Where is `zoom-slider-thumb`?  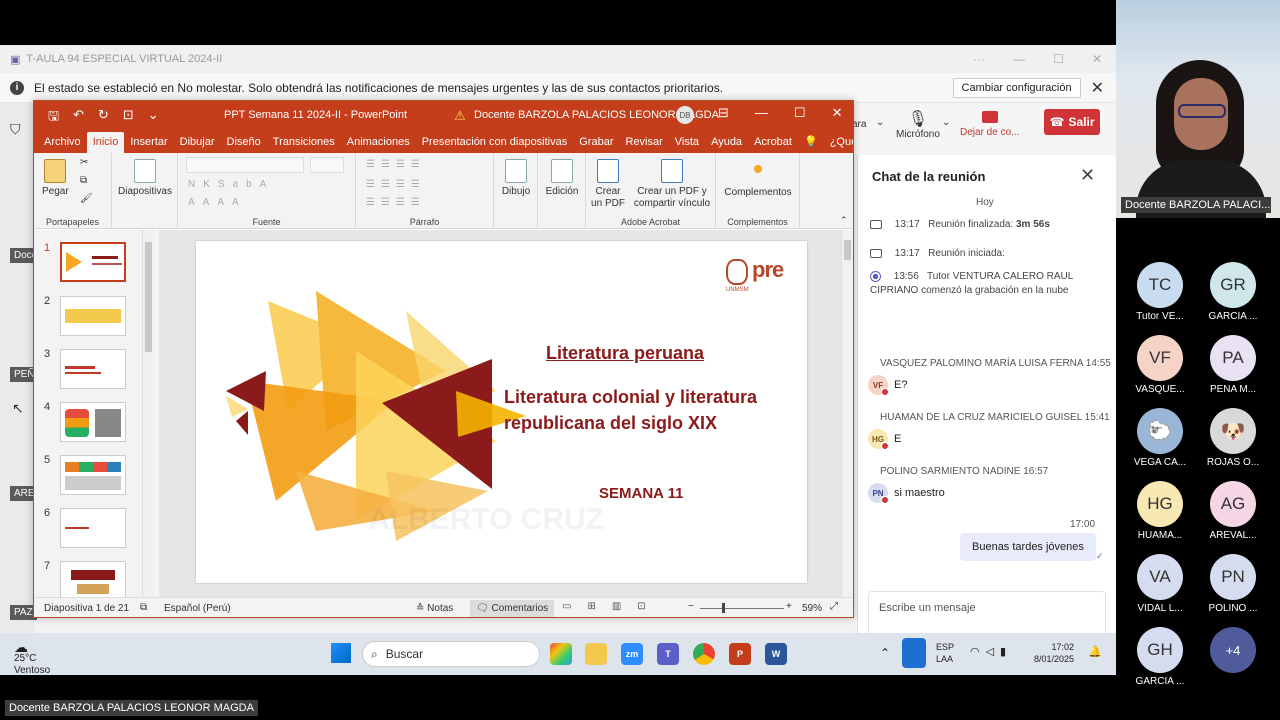
zoom-slider-thumb is located at coordinates (723, 608).